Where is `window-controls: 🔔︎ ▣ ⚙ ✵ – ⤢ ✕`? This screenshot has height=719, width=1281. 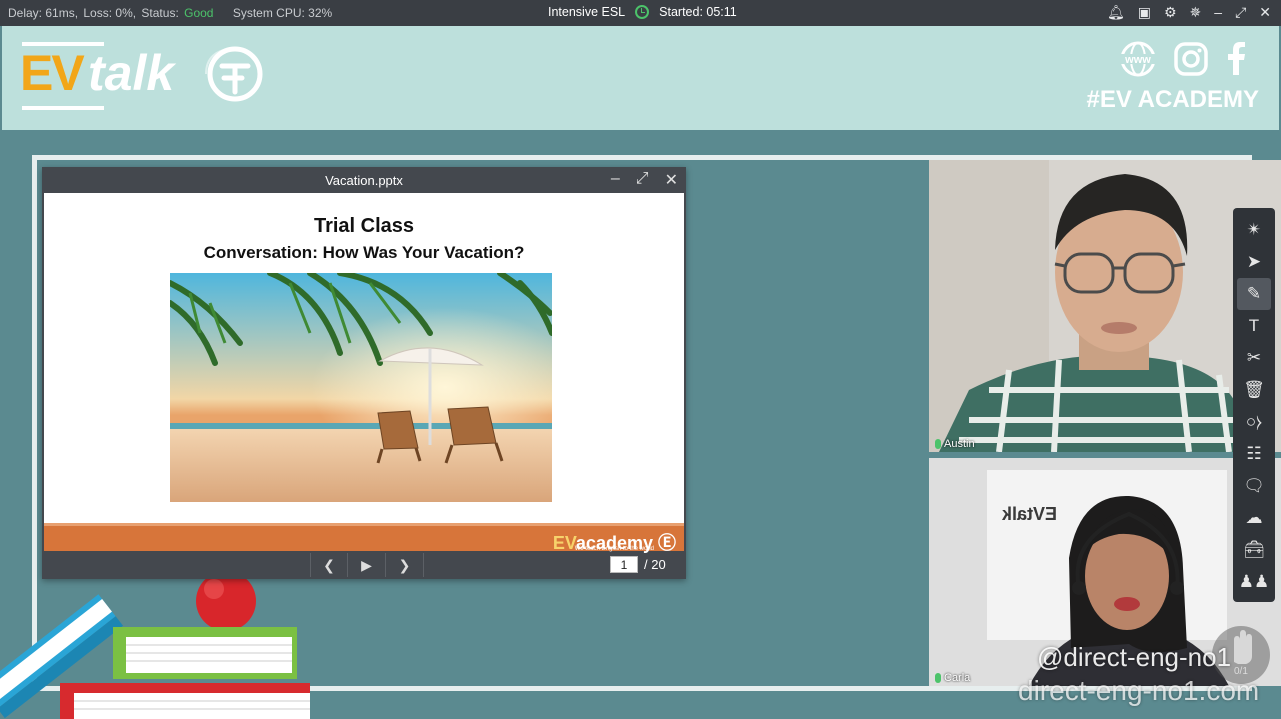 window-controls: 🔔︎ ▣ ⚙ ✵ – ⤢ ✕ is located at coordinates (1189, 12).